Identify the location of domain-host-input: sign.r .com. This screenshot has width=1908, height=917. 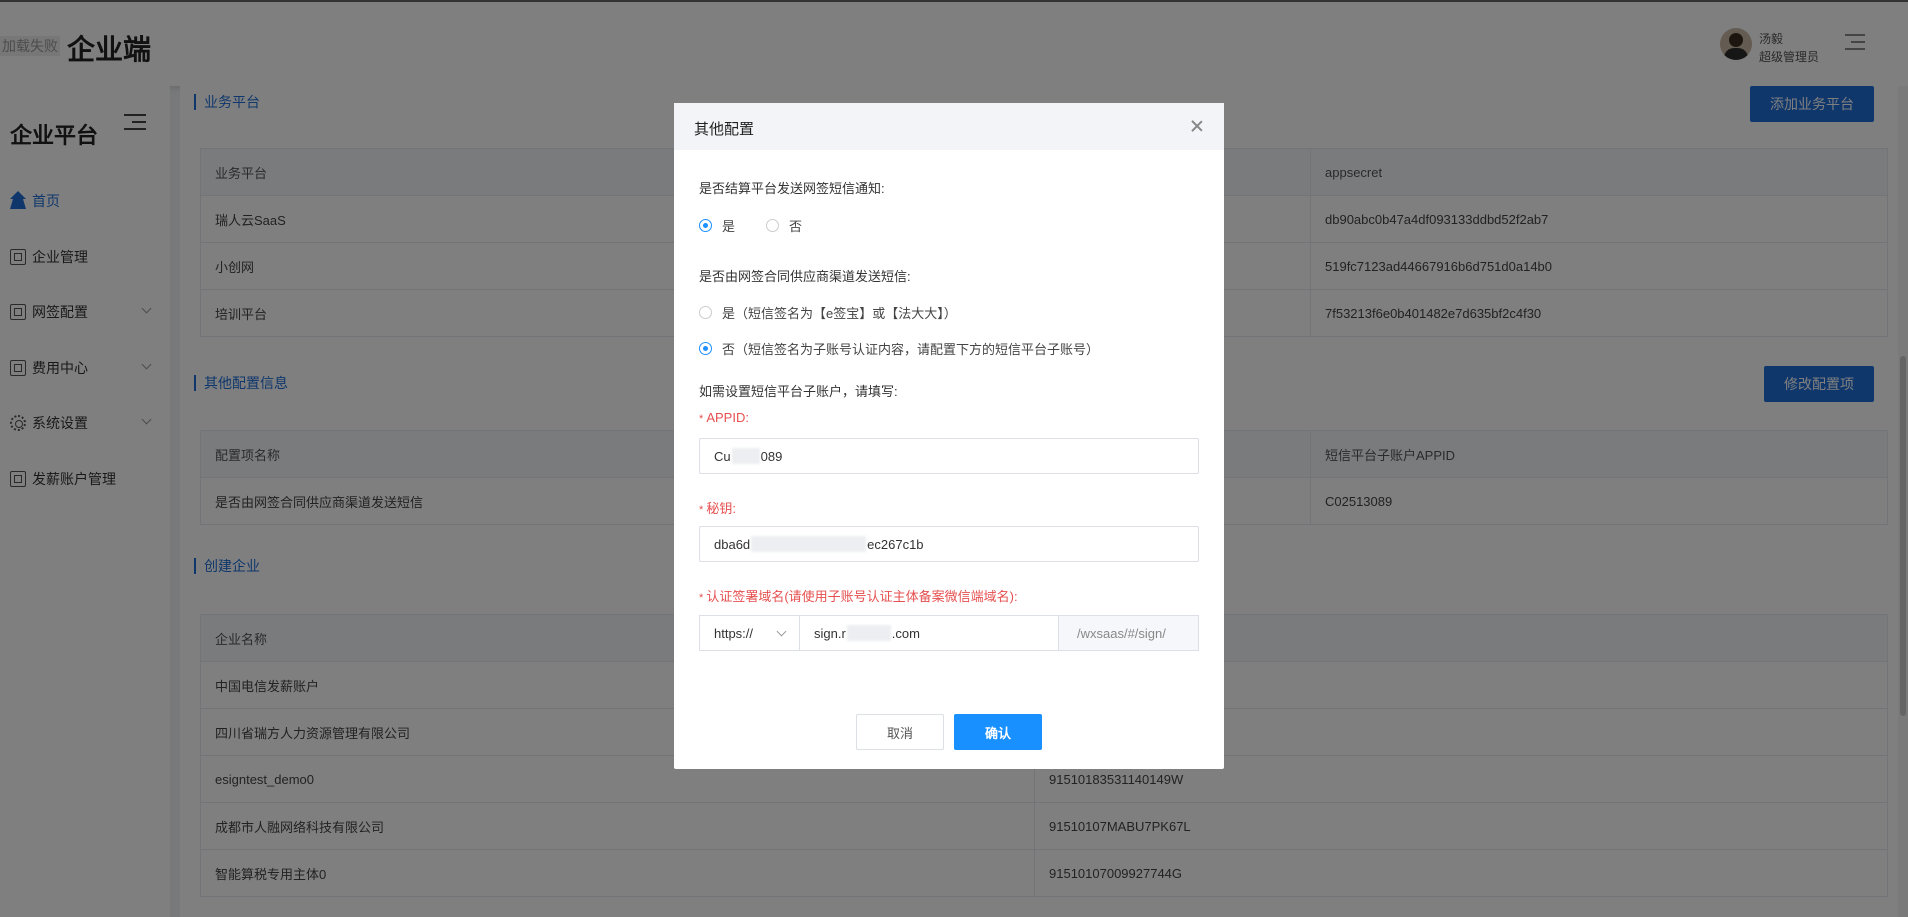
(929, 633).